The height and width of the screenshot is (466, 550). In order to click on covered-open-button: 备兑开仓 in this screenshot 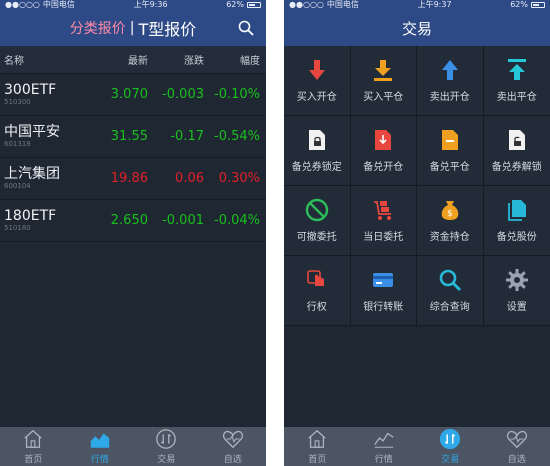, I will do `click(383, 151)`.